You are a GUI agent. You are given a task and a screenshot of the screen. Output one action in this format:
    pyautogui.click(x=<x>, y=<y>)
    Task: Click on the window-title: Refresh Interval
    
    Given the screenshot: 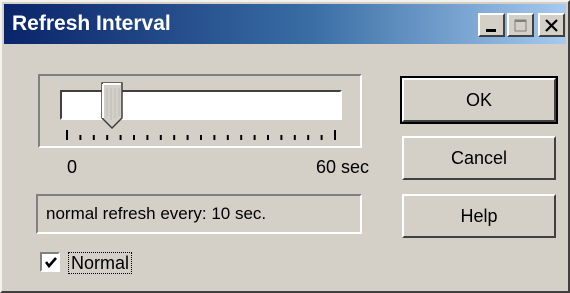 What is the action you would take?
    pyautogui.click(x=91, y=23)
    